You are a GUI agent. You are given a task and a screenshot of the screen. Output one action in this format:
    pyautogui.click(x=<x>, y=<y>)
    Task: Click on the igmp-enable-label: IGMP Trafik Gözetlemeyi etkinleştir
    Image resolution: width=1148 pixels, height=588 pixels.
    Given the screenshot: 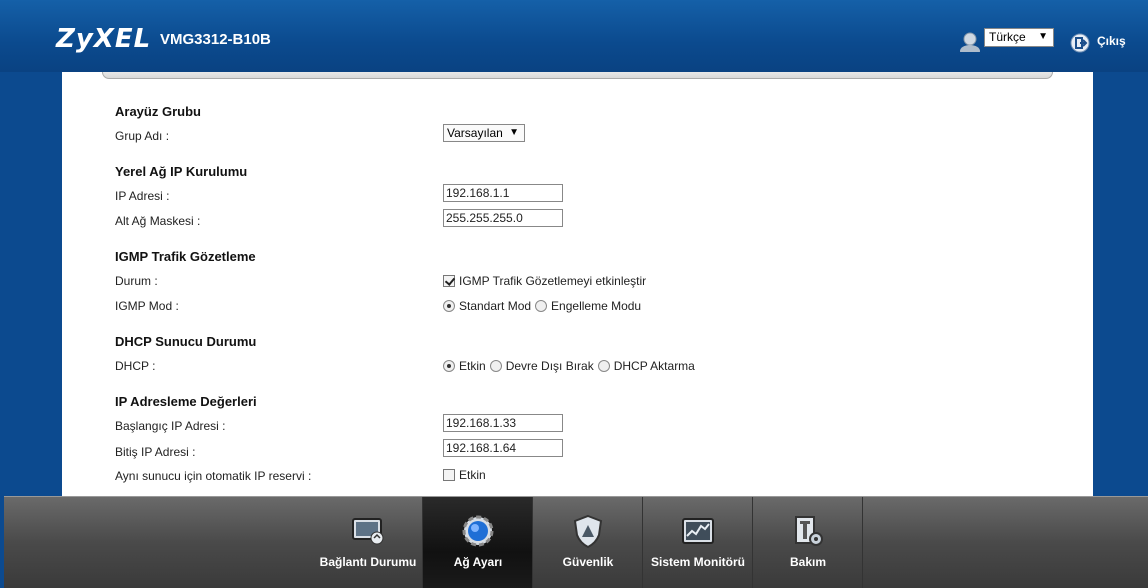 What is the action you would take?
    pyautogui.click(x=553, y=281)
    